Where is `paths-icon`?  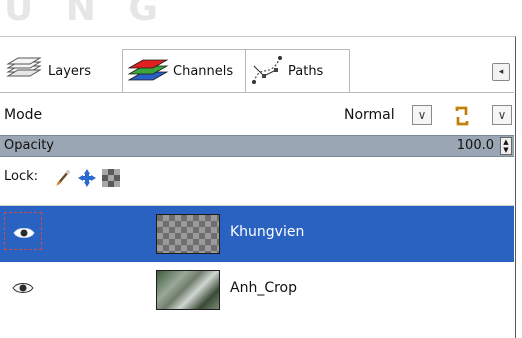
paths-icon is located at coordinates (267, 72).